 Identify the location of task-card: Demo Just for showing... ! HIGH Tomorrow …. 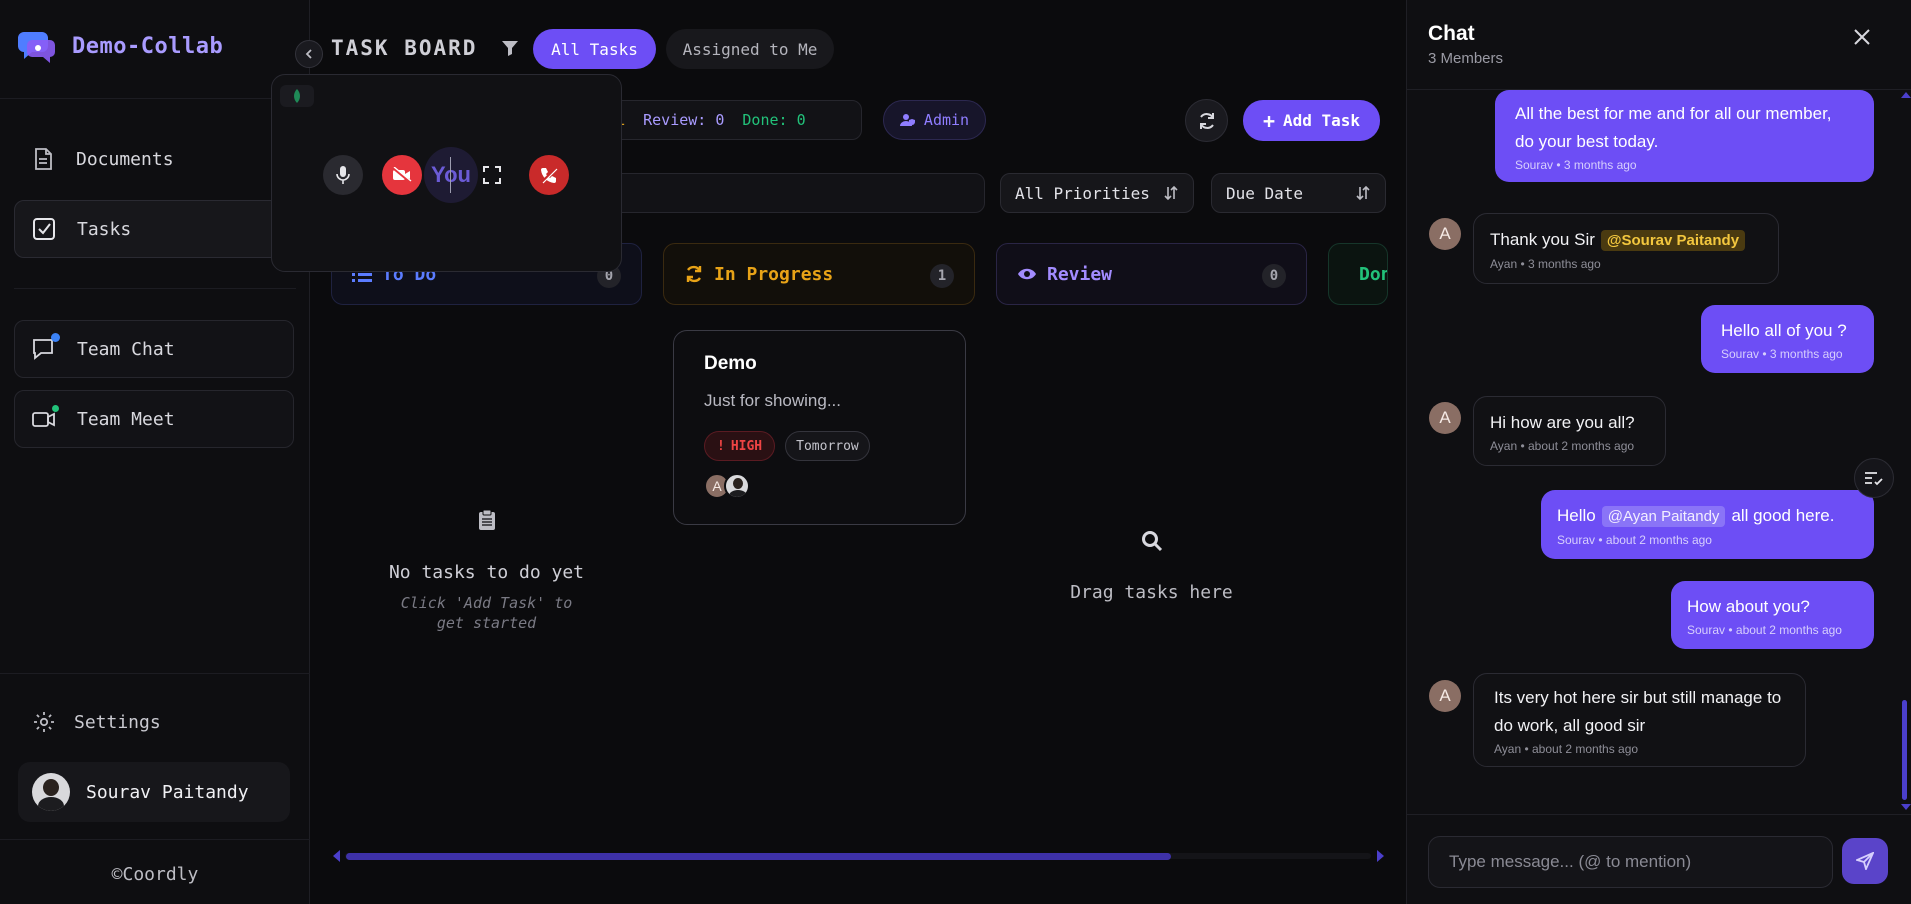
(819, 427).